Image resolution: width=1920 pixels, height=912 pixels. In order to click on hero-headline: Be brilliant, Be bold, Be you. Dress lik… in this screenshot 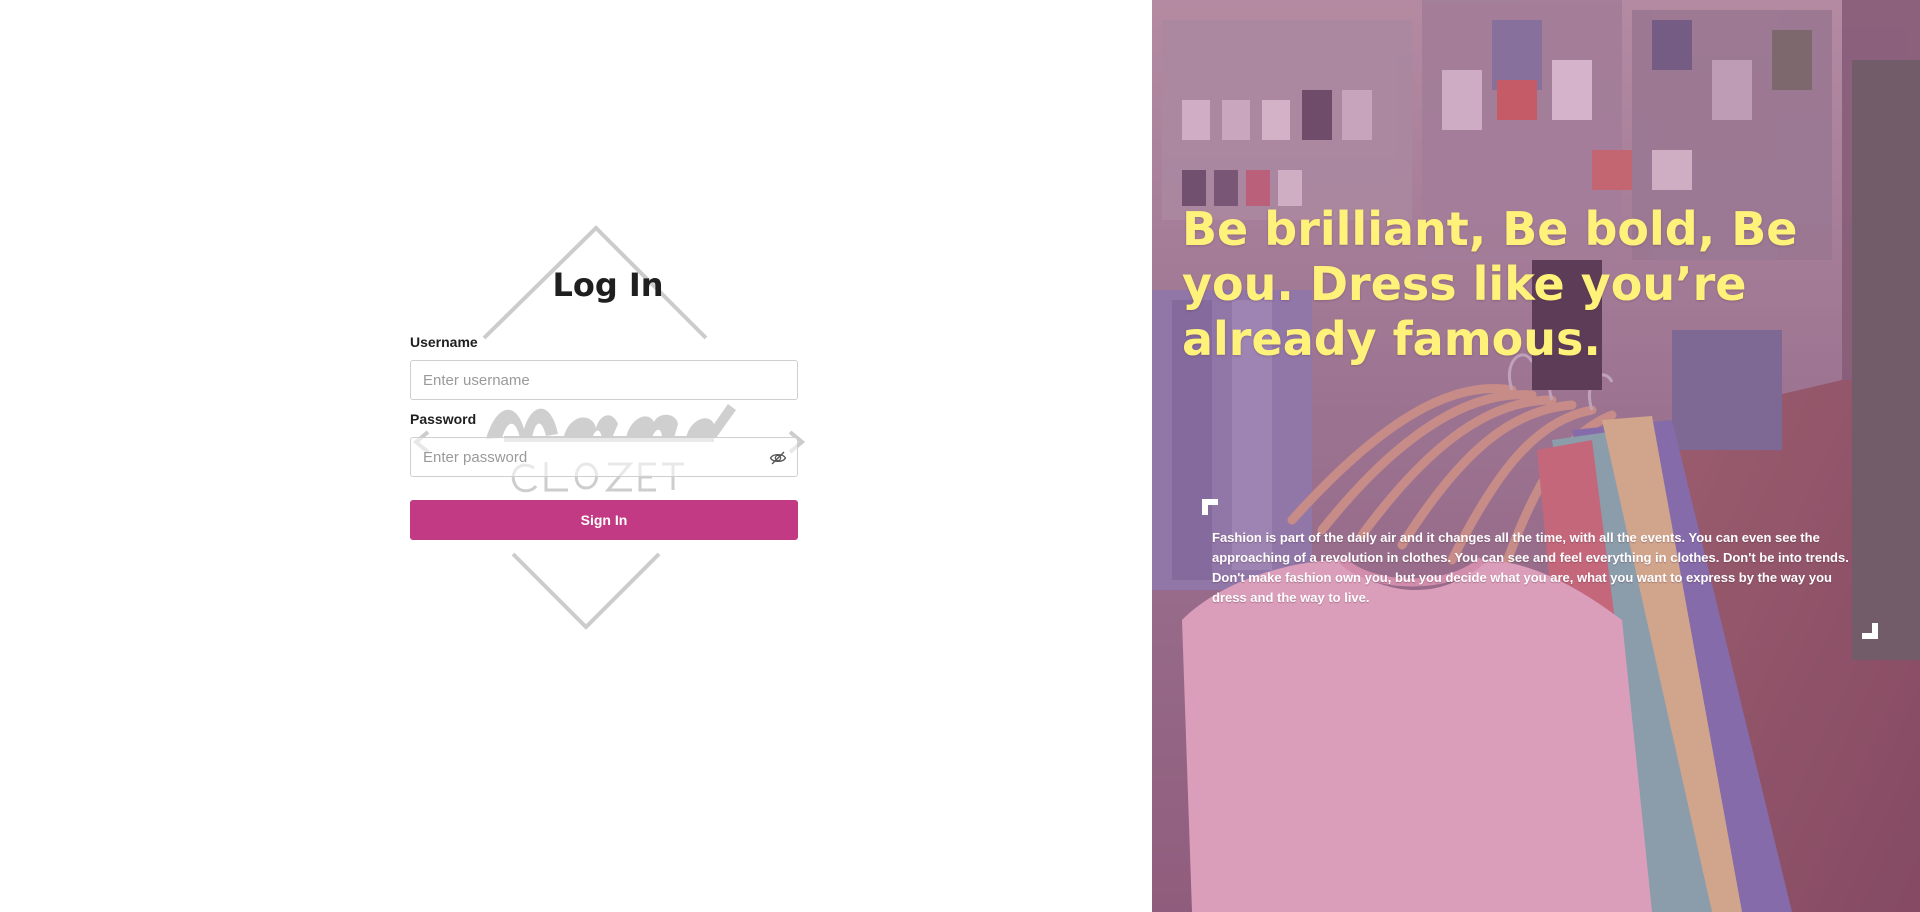, I will do `click(1490, 284)`.